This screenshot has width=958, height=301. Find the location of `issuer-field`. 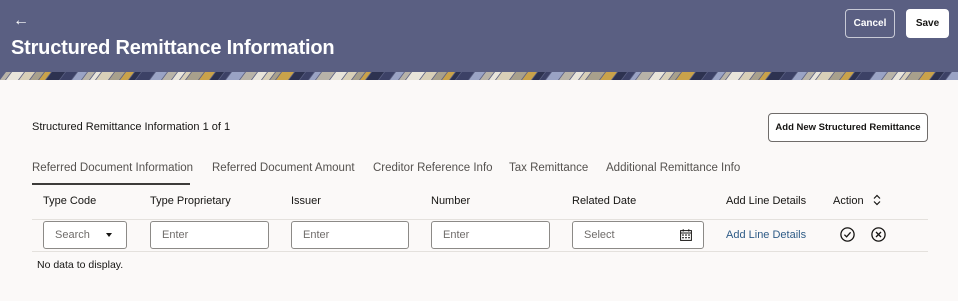

issuer-field is located at coordinates (350, 235).